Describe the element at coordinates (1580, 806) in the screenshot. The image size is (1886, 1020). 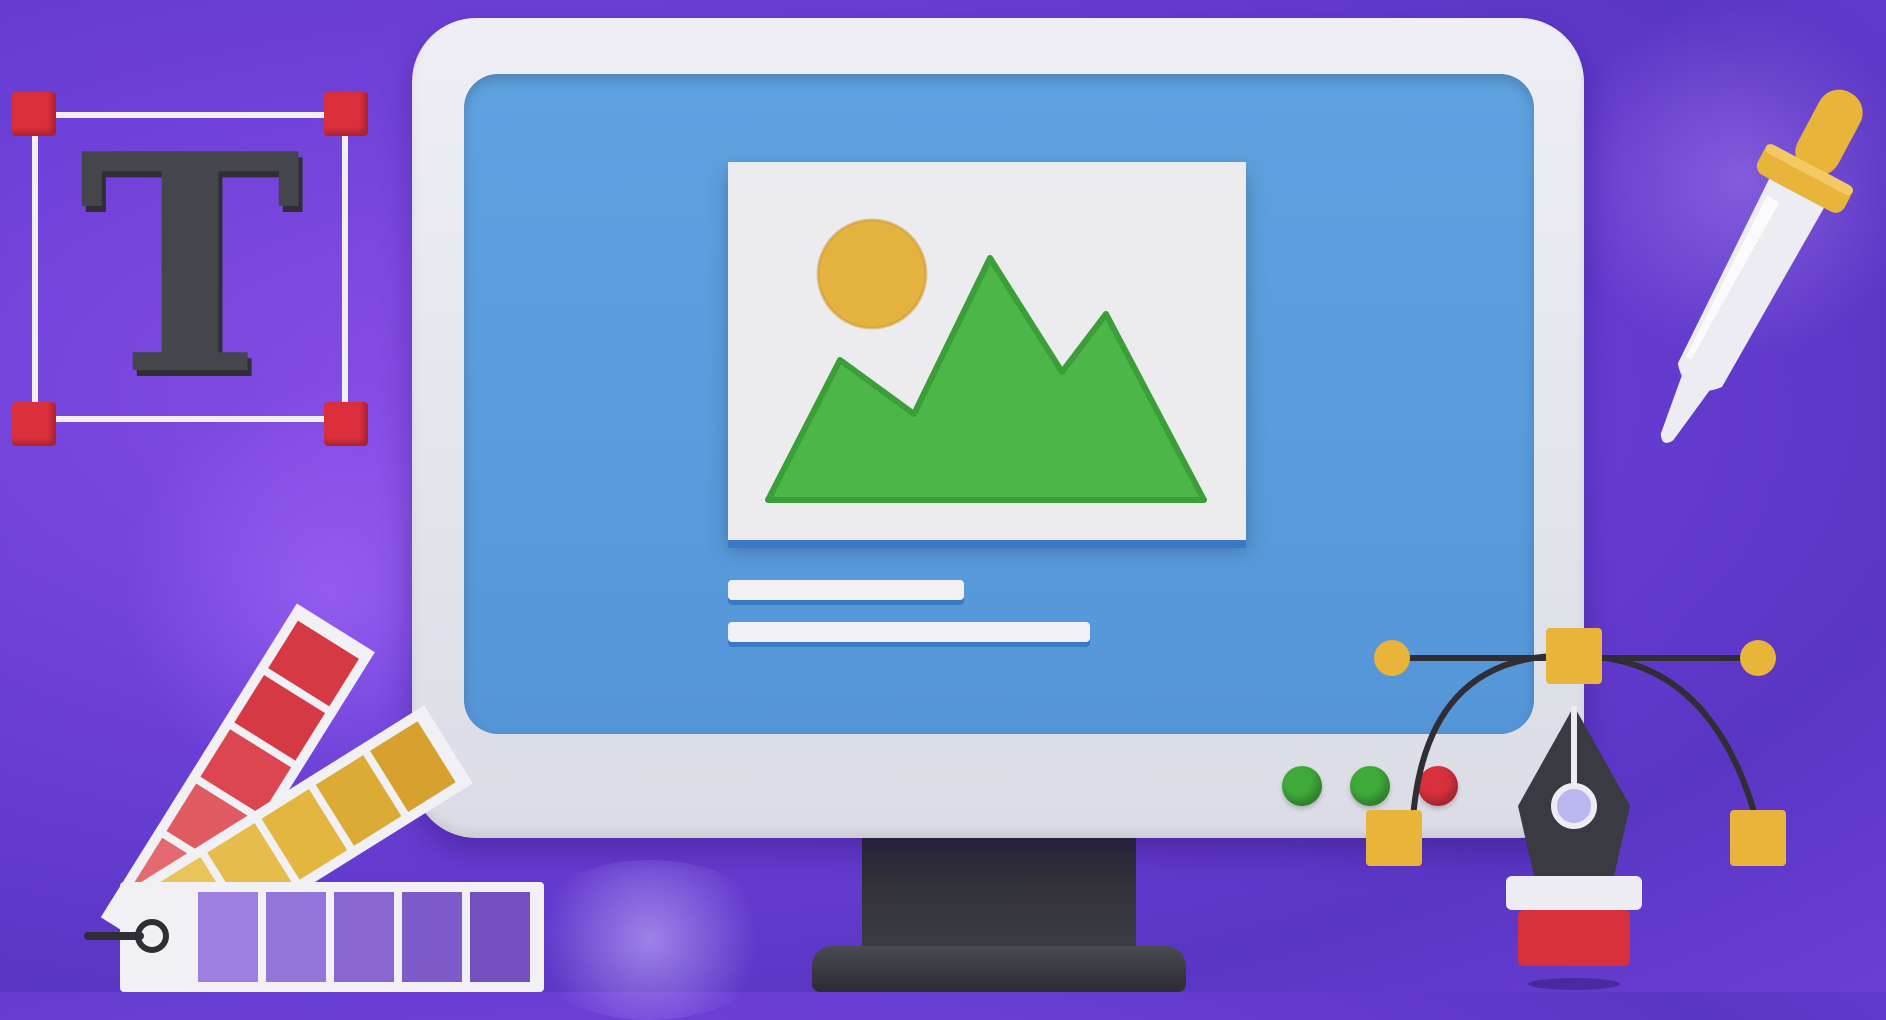
I see `pen-tool-icon` at that location.